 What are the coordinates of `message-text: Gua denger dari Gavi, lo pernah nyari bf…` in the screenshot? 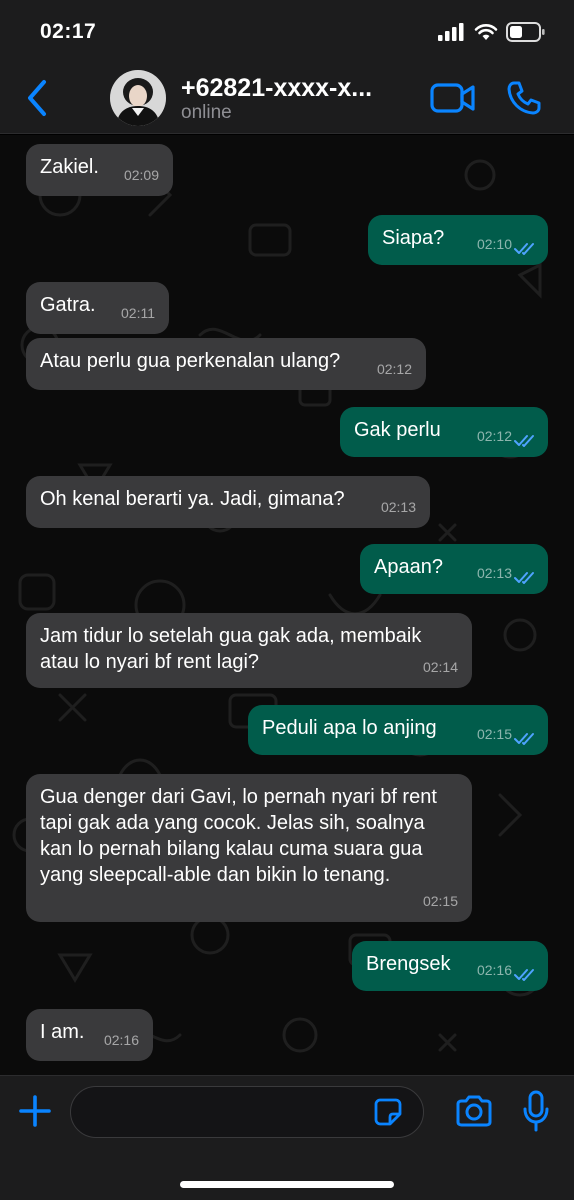 It's located at (238, 836).